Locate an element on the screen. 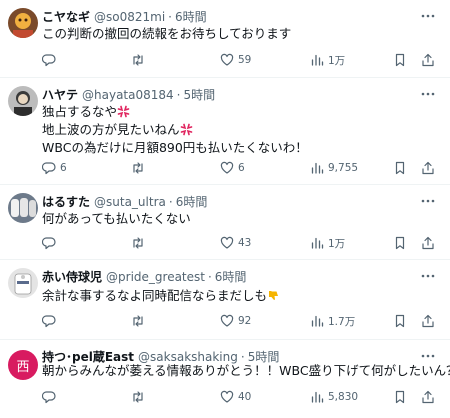  views-button: 5,830 is located at coordinates (334, 397).